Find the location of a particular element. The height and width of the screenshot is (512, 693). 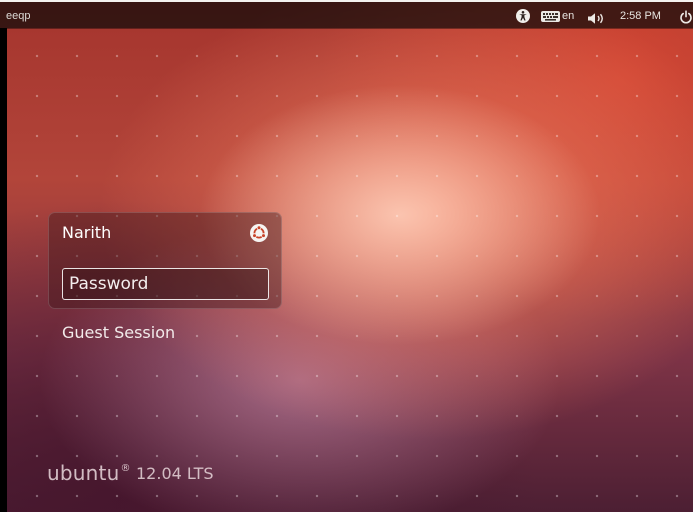

ubuntu-logo-text: ubuntu is located at coordinates (83, 473).